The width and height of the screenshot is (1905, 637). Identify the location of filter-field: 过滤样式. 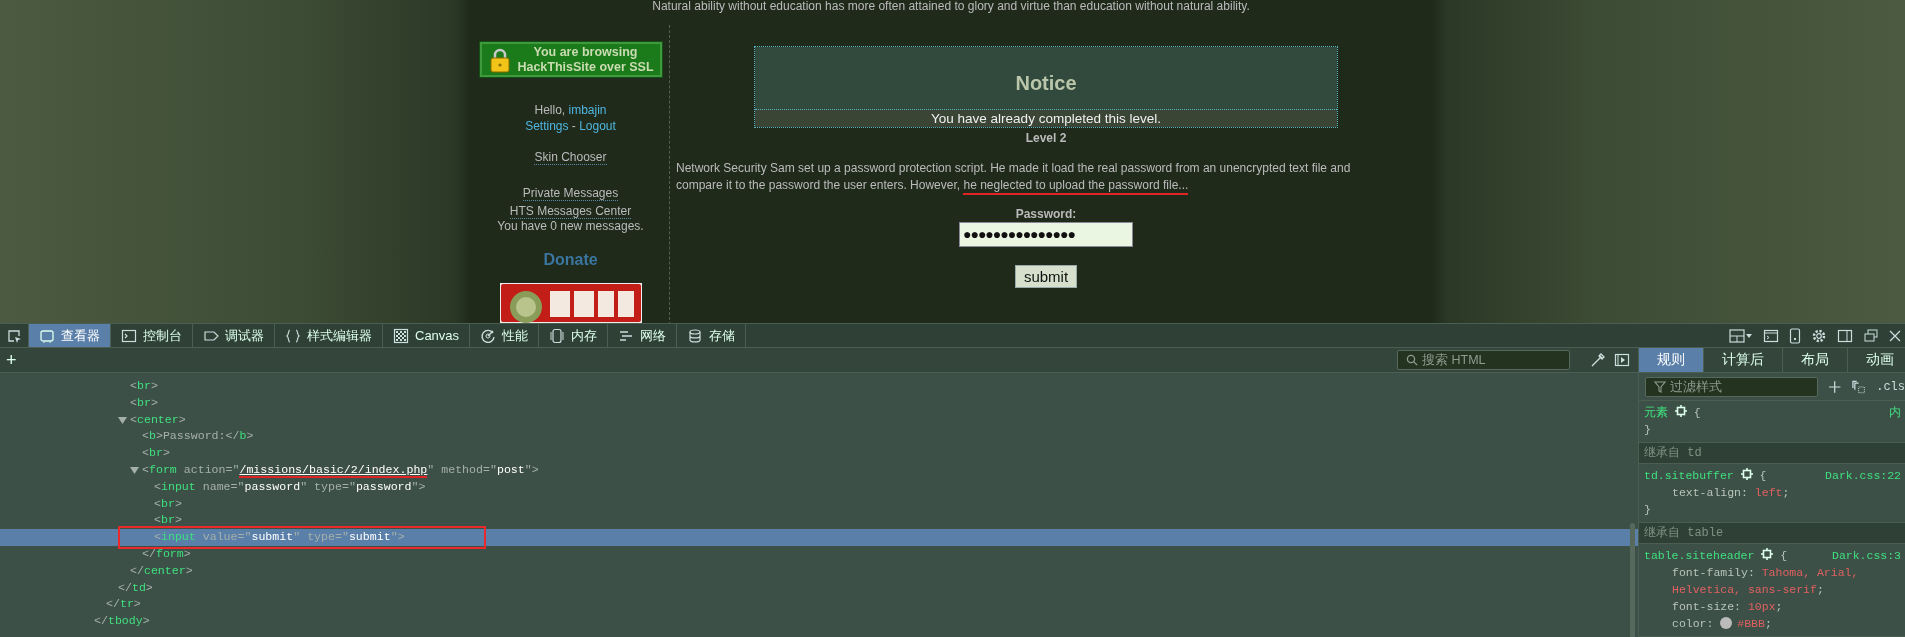
(1731, 386).